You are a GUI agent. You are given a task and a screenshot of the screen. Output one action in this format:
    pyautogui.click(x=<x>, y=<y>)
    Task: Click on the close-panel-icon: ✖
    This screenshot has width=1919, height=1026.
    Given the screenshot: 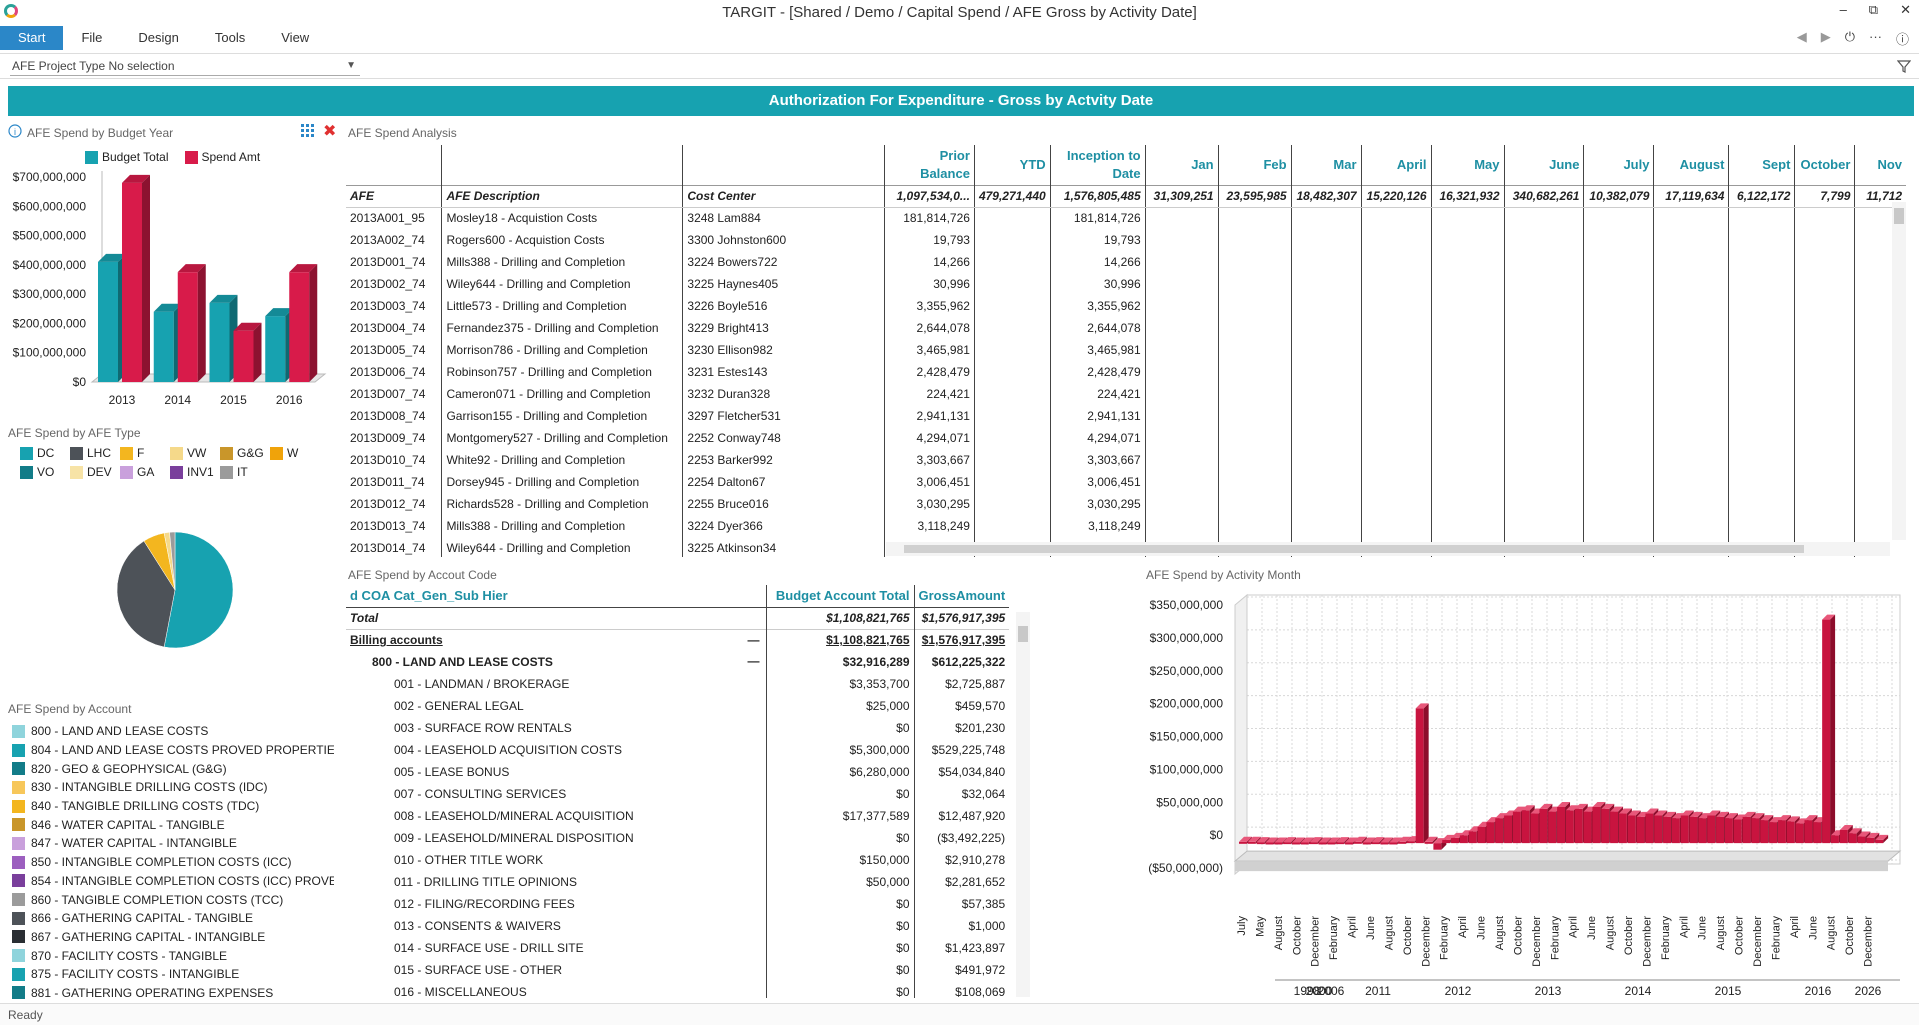 What is the action you would take?
    pyautogui.click(x=329, y=131)
    